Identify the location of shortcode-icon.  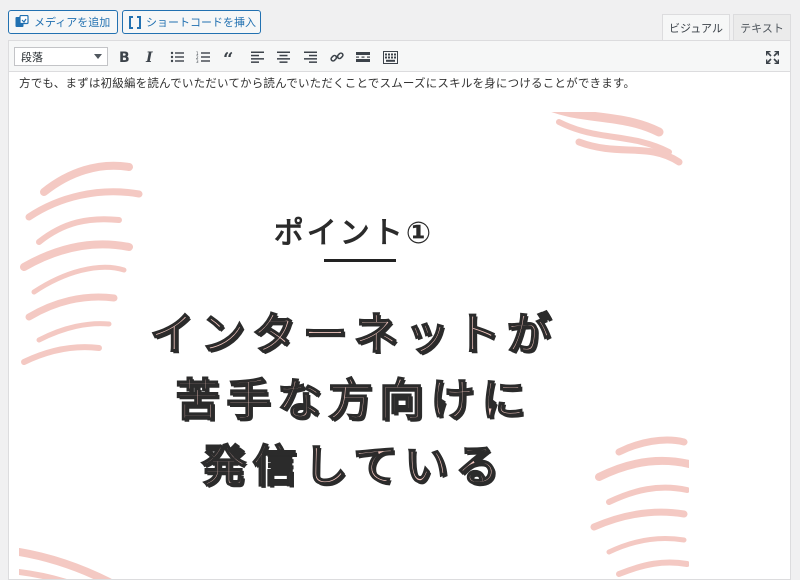
(135, 22).